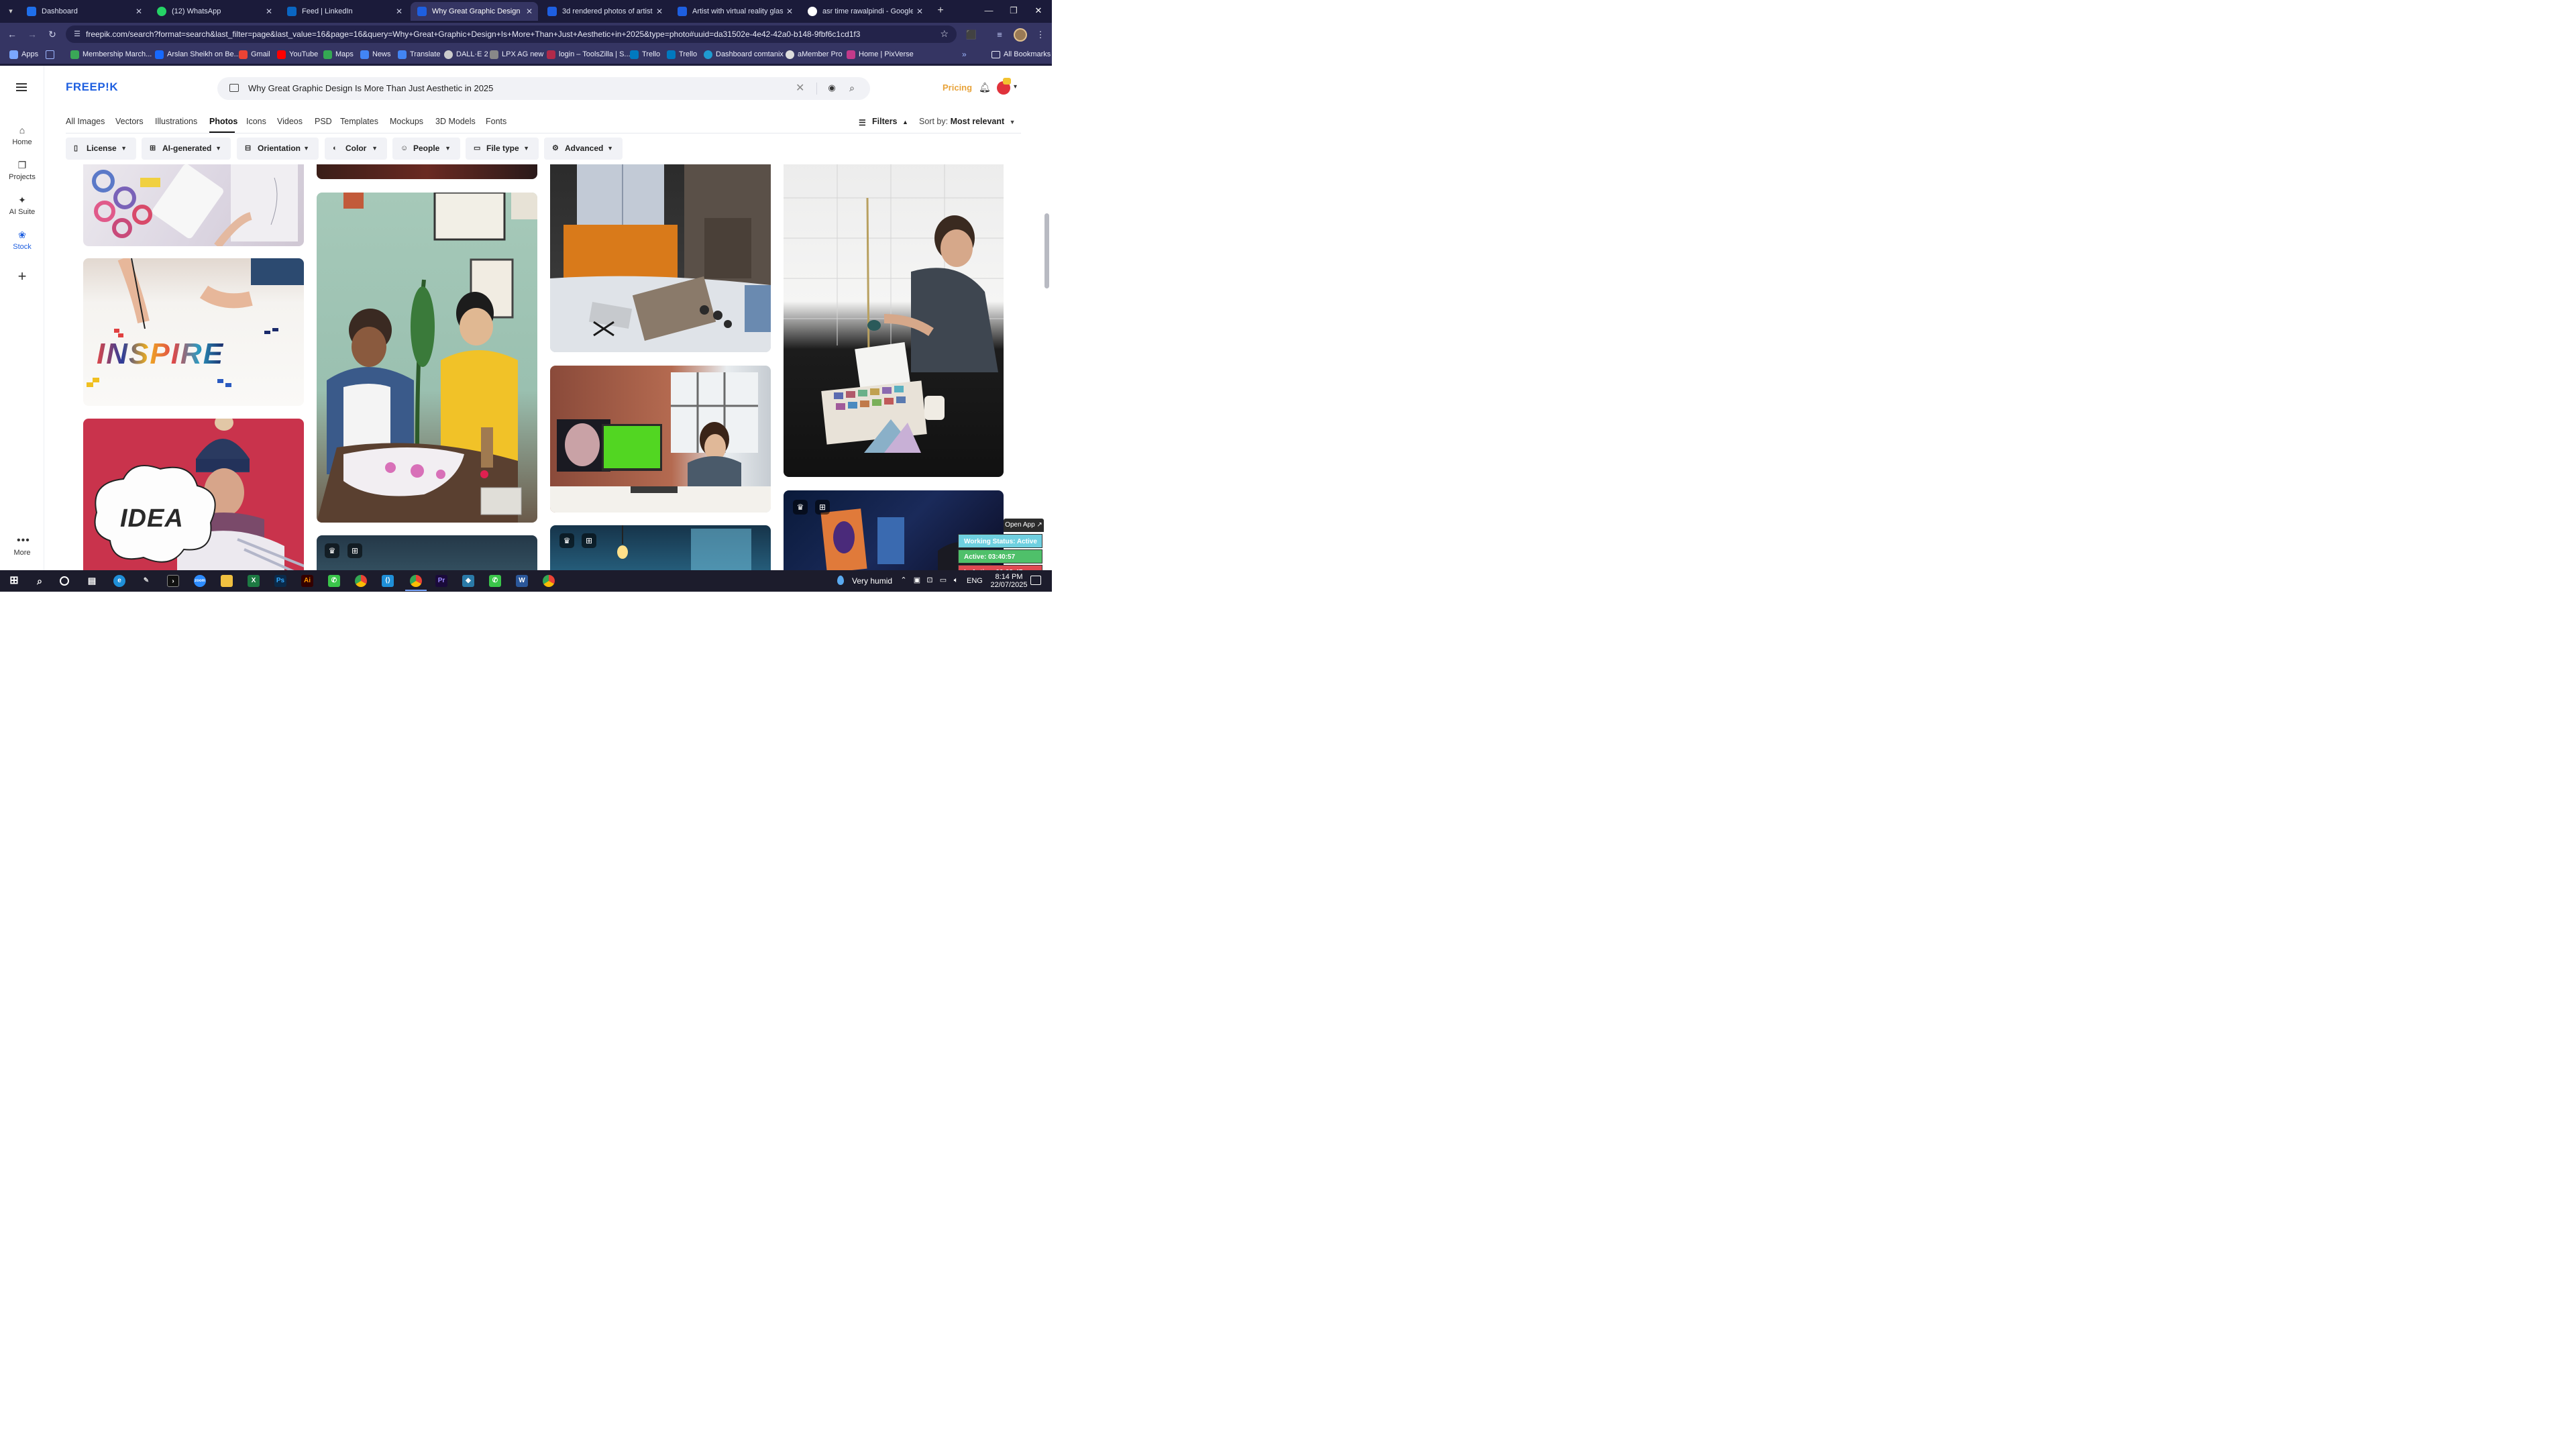 The width and height of the screenshot is (2576, 1449). What do you see at coordinates (344, 11) in the screenshot?
I see `browser-tab: Feed | LinkedIn ✕` at bounding box center [344, 11].